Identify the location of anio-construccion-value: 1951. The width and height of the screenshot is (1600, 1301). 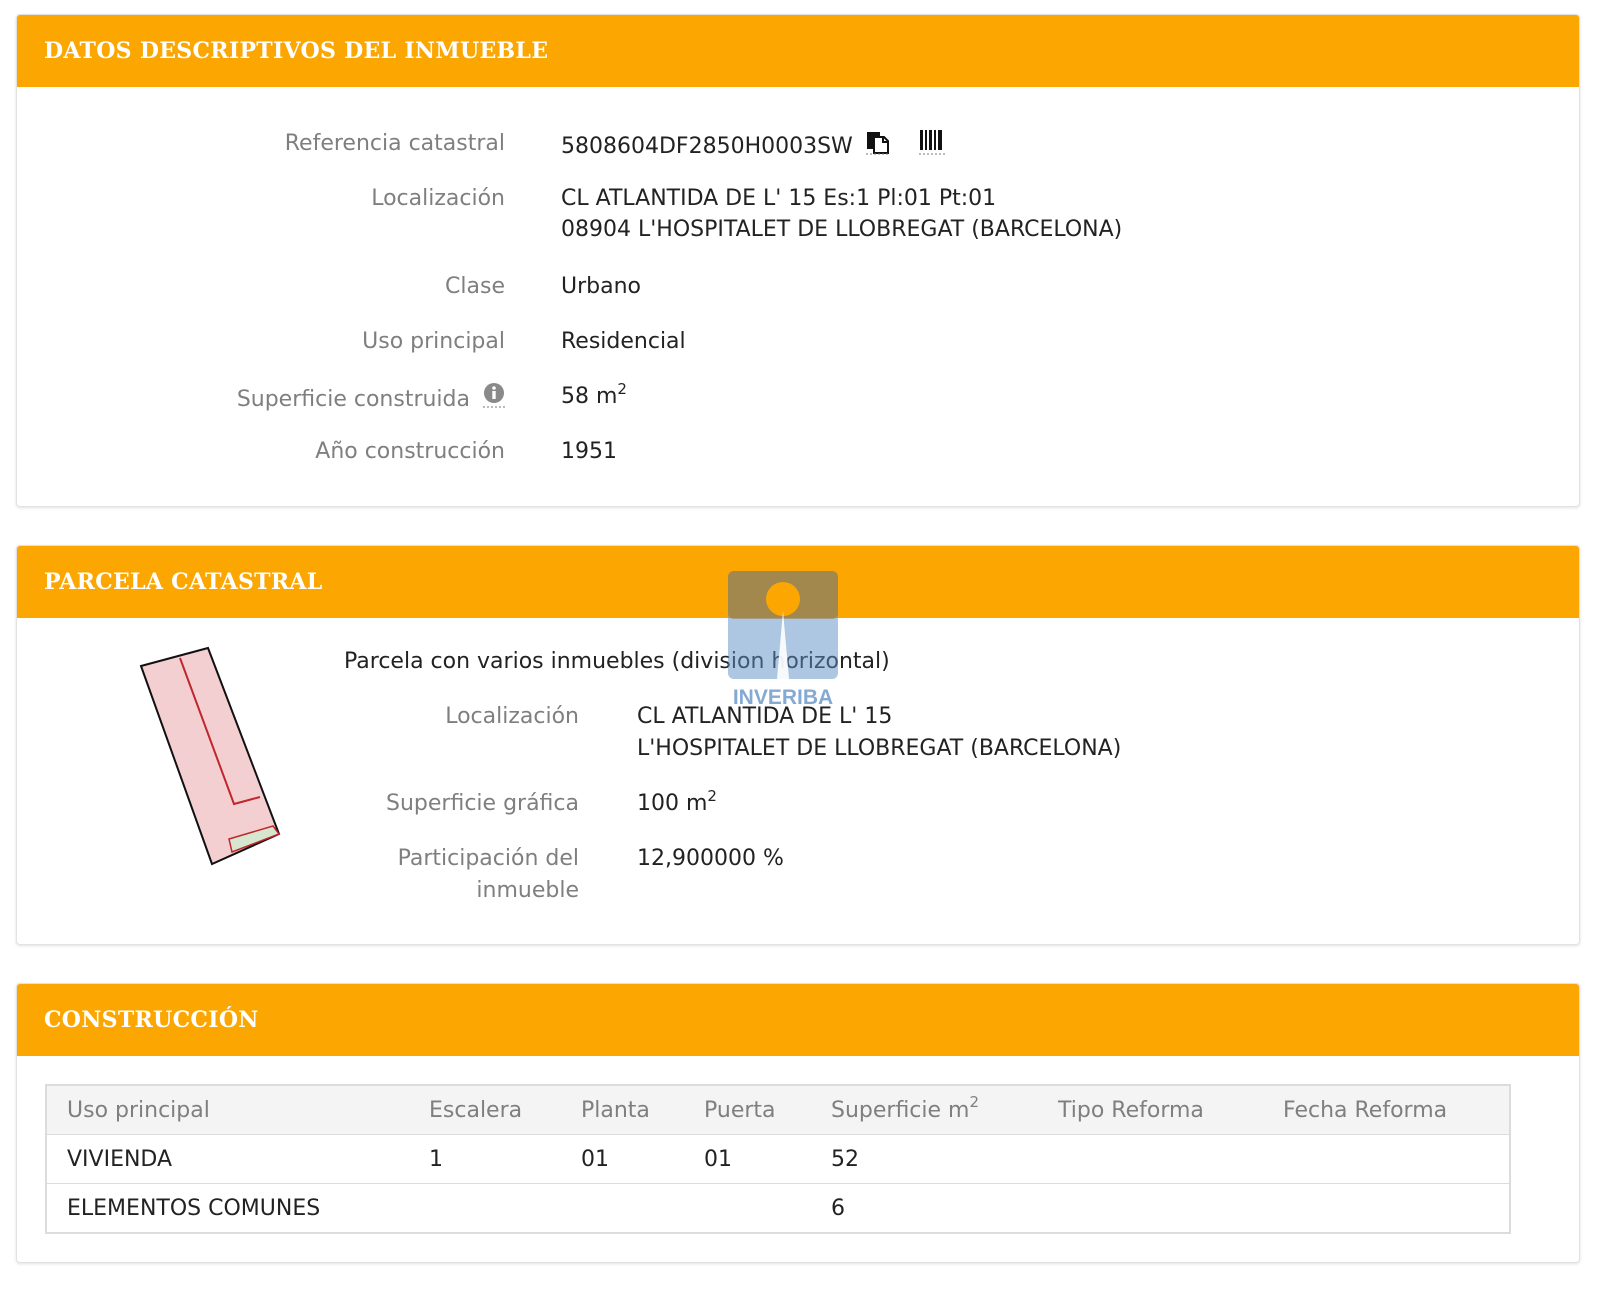
(589, 451).